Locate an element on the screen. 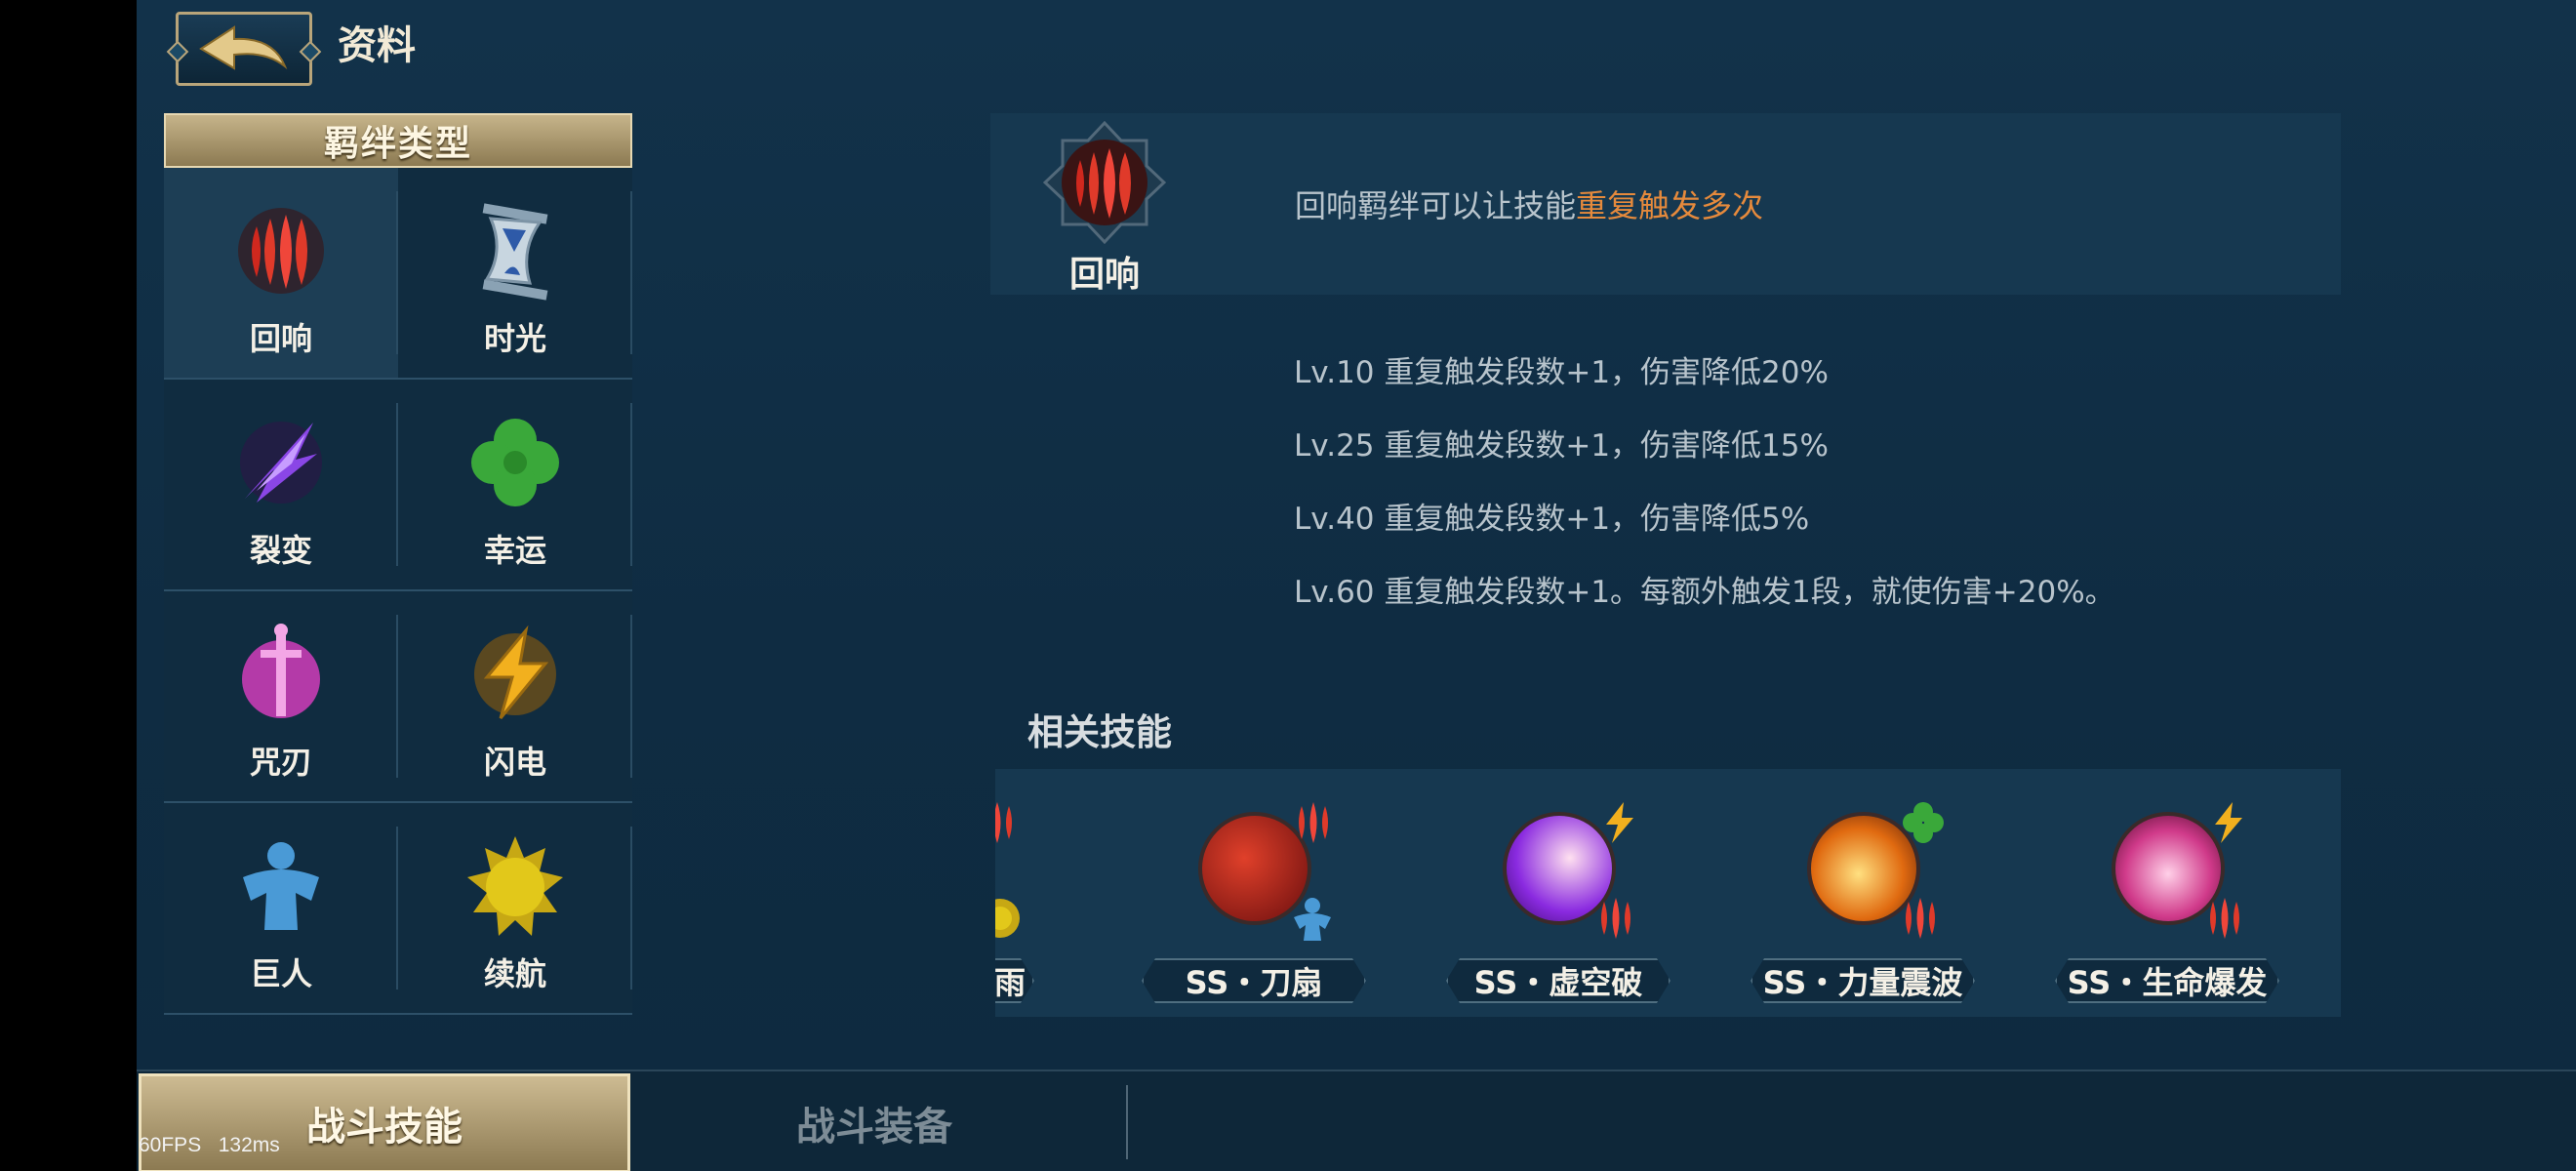 This screenshot has height=1171, width=2576. description-text: 回响羁绊可以让技能 is located at coordinates (1436, 205).